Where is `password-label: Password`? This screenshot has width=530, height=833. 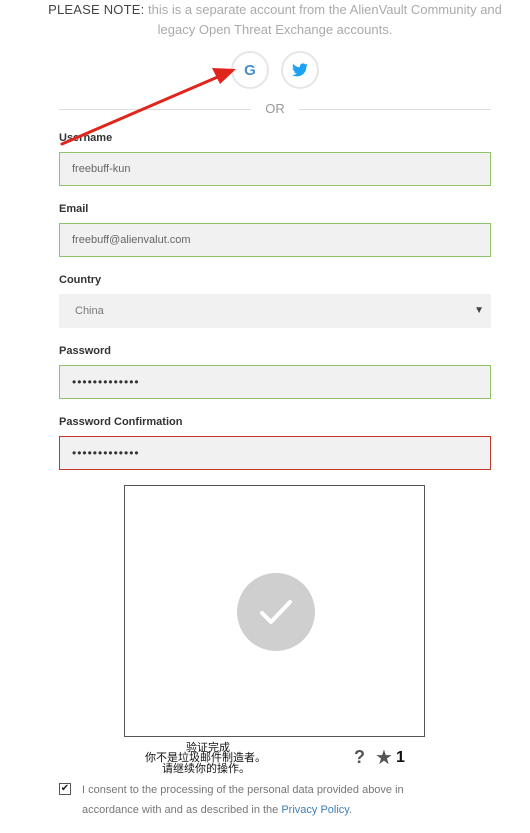 password-label: Password is located at coordinates (85, 351).